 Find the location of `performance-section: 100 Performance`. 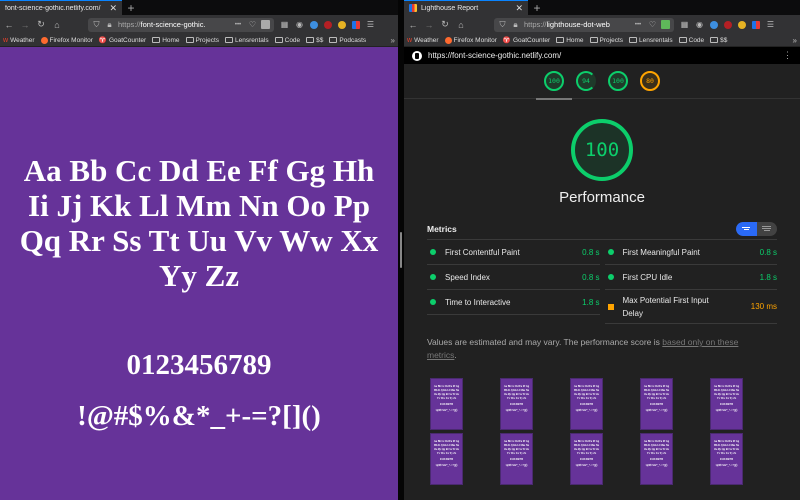

performance-section: 100 Performance is located at coordinates (602, 162).